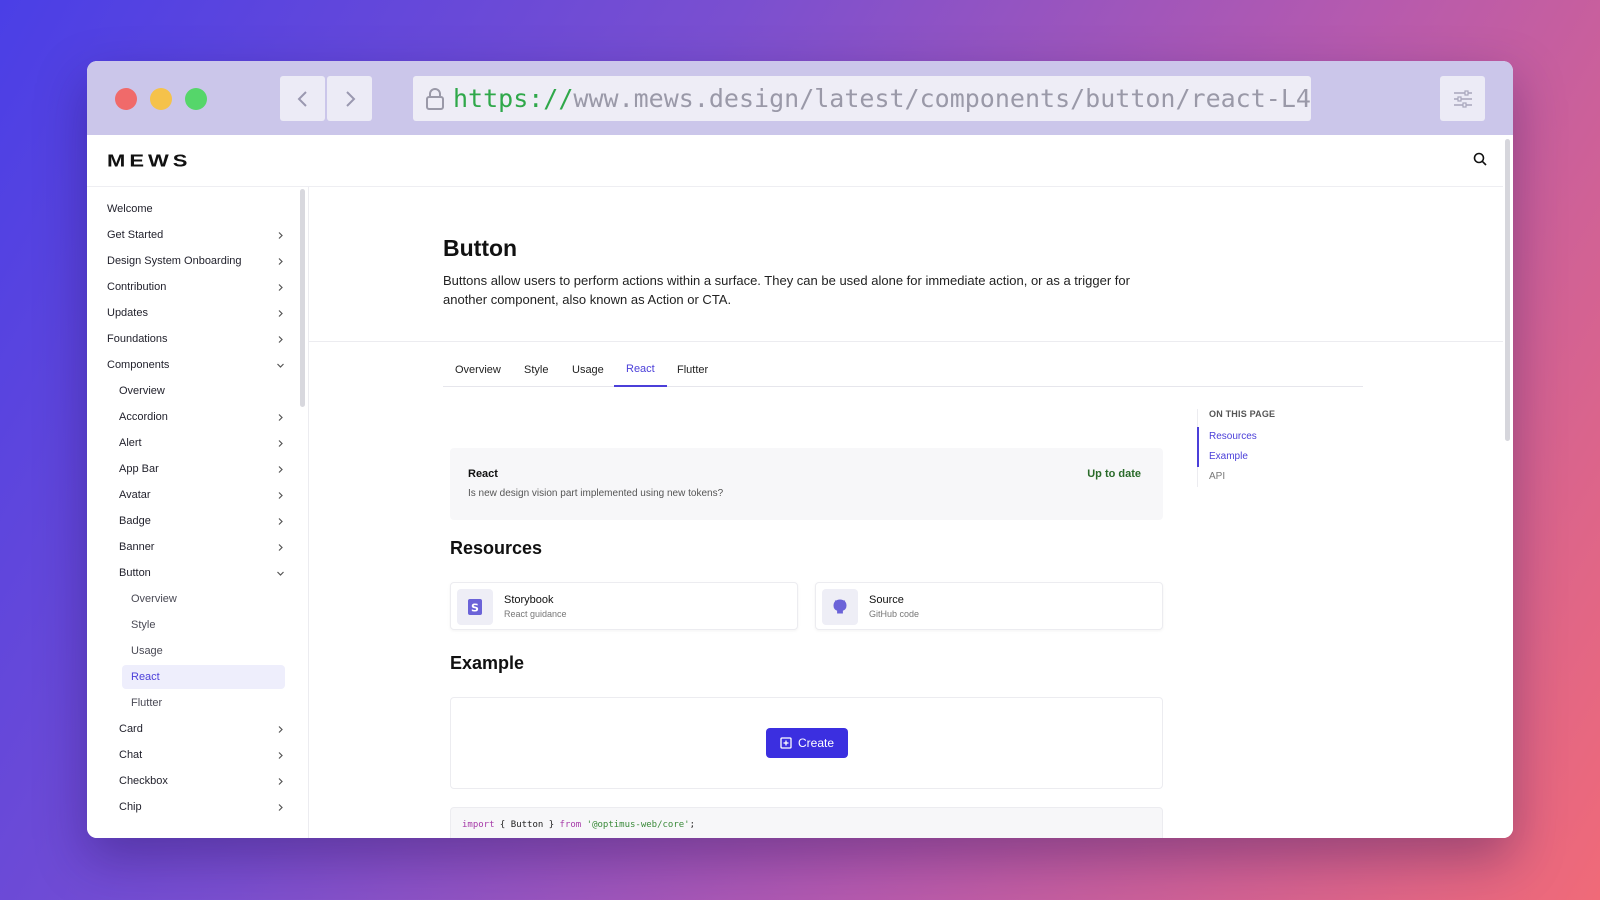 Image resolution: width=1600 pixels, height=900 pixels. What do you see at coordinates (1462, 98) in the screenshot?
I see `browser-settings-button` at bounding box center [1462, 98].